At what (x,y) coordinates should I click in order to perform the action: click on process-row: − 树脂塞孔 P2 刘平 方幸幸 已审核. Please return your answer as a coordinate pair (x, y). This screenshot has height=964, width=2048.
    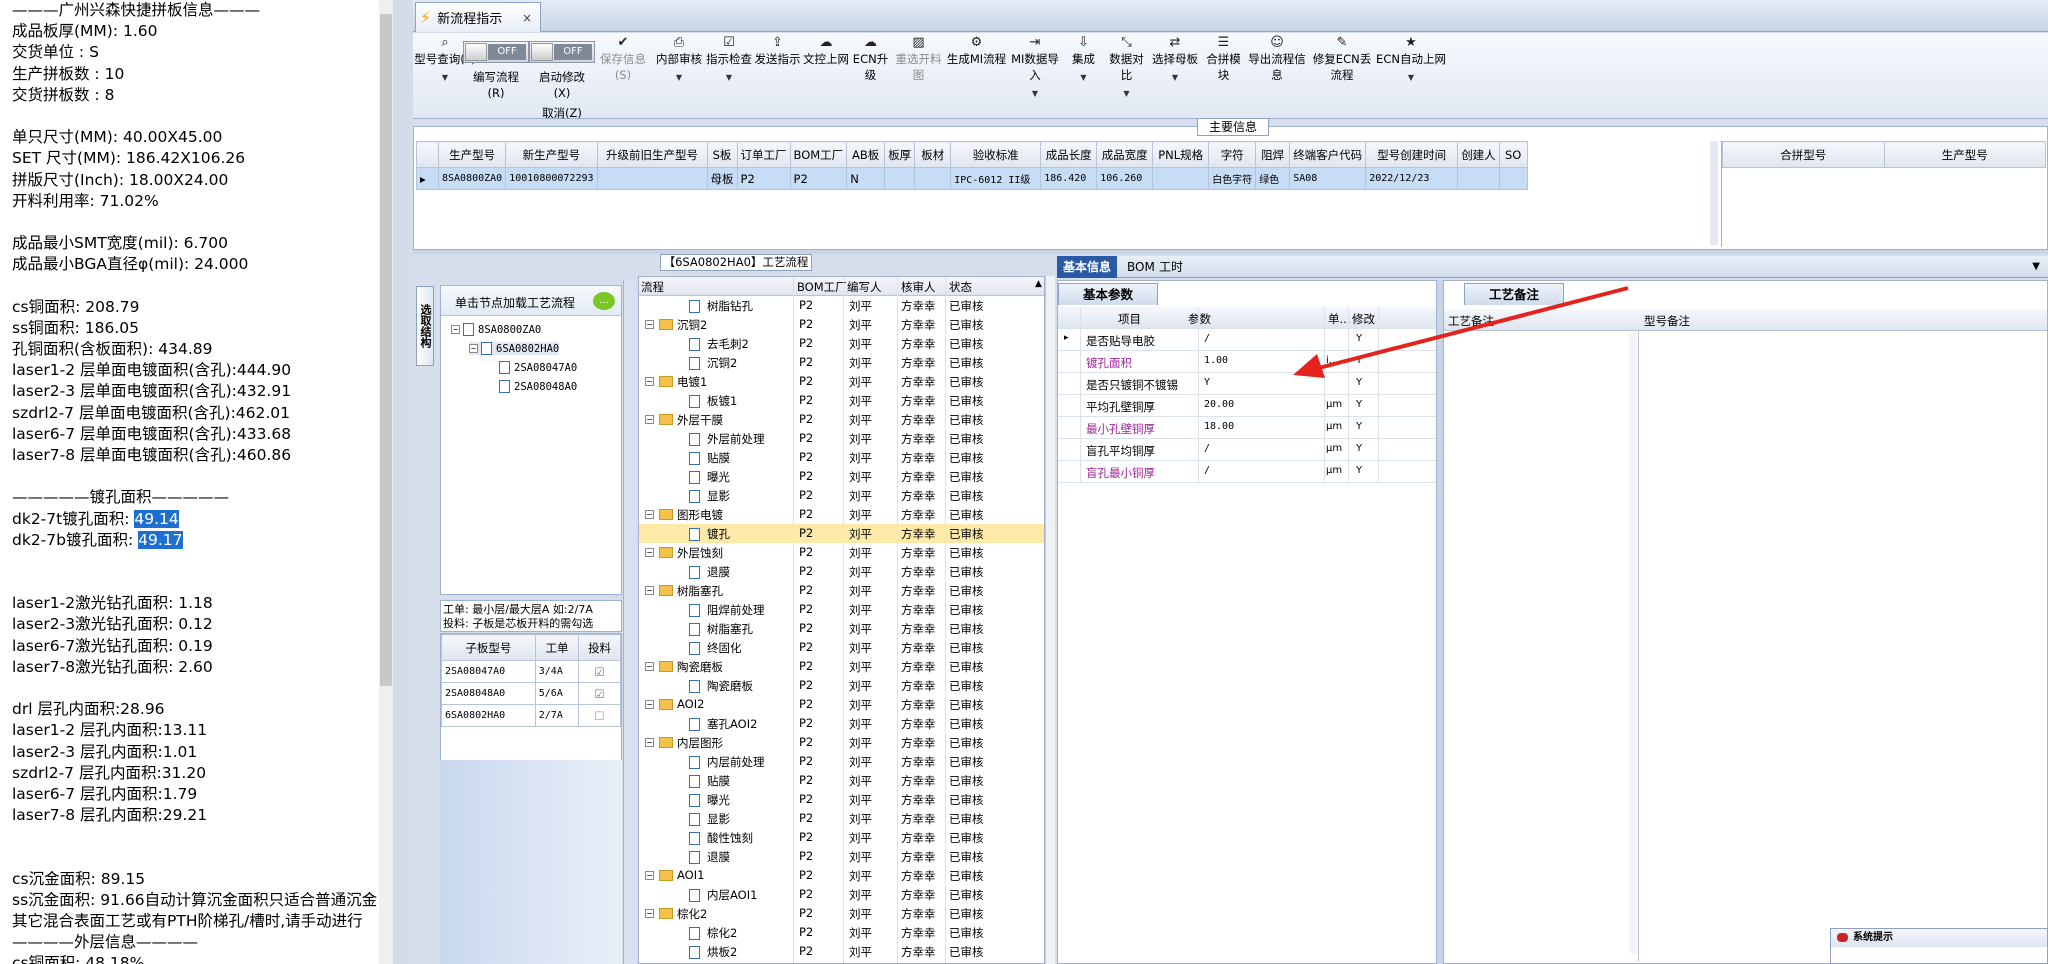
    Looking at the image, I should click on (841, 590).